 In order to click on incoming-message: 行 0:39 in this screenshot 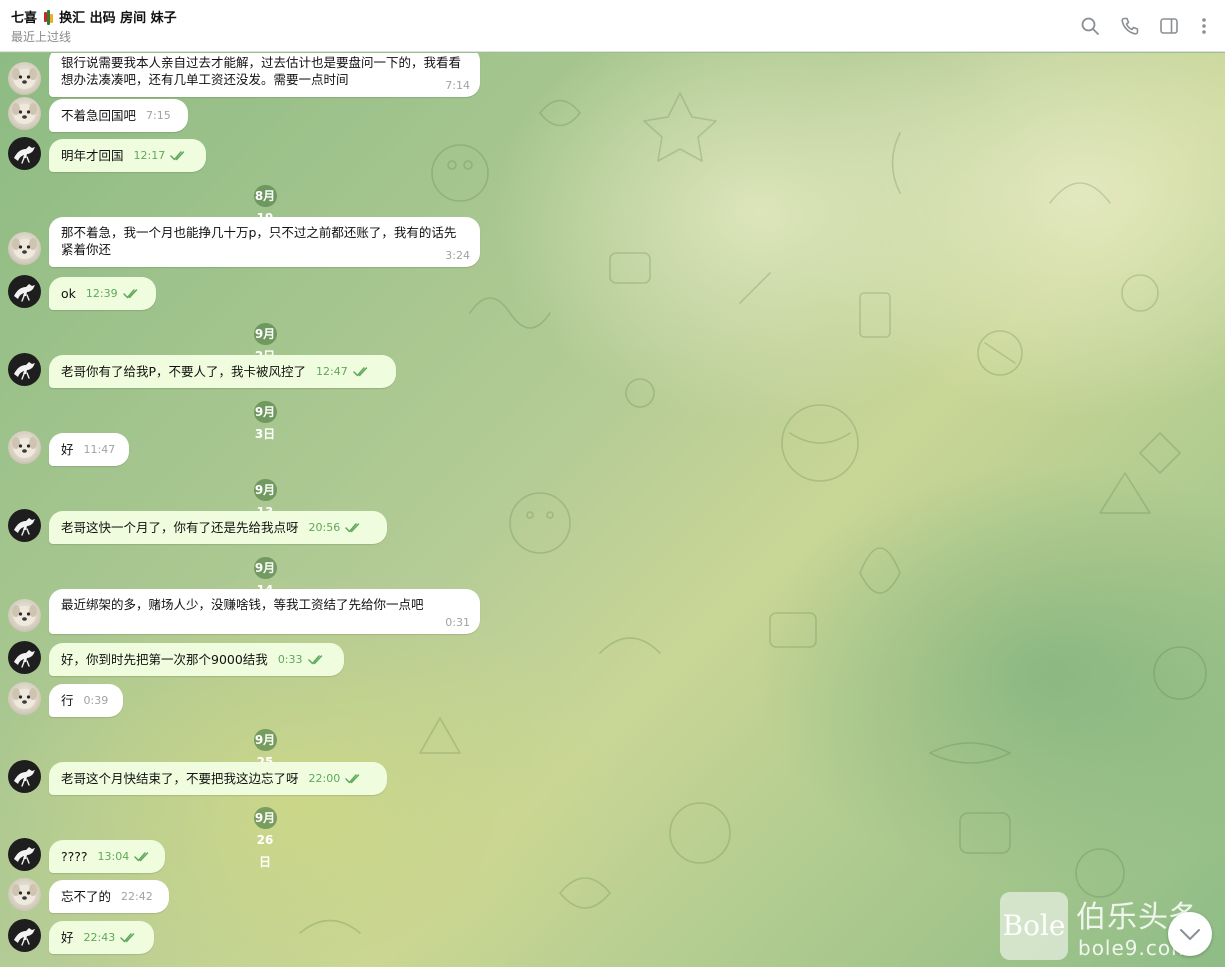, I will do `click(86, 700)`.